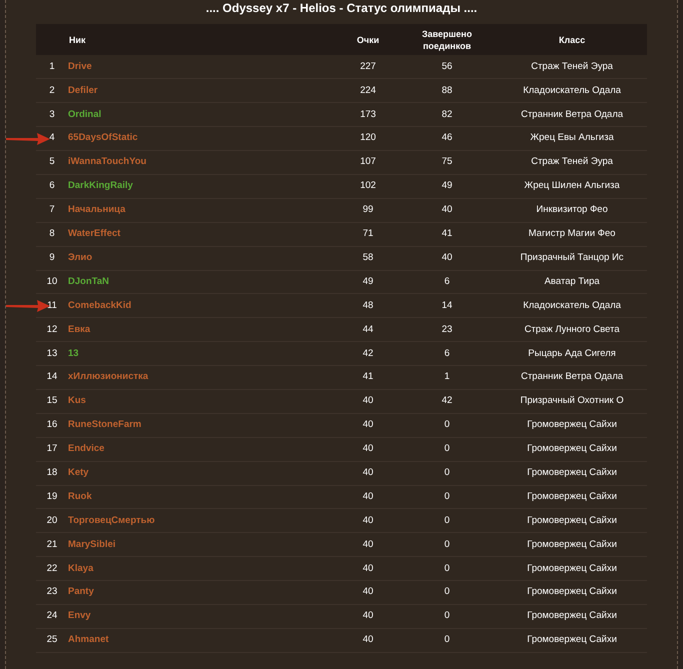 This screenshot has height=669, width=683. What do you see at coordinates (447, 90) in the screenshot?
I see `duels-value: 88` at bounding box center [447, 90].